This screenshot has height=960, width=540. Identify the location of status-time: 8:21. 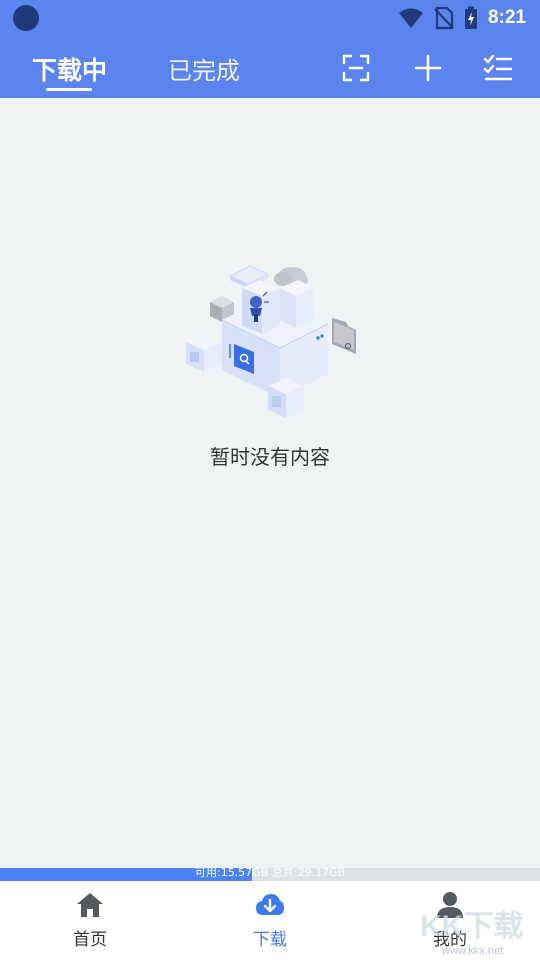
(506, 17).